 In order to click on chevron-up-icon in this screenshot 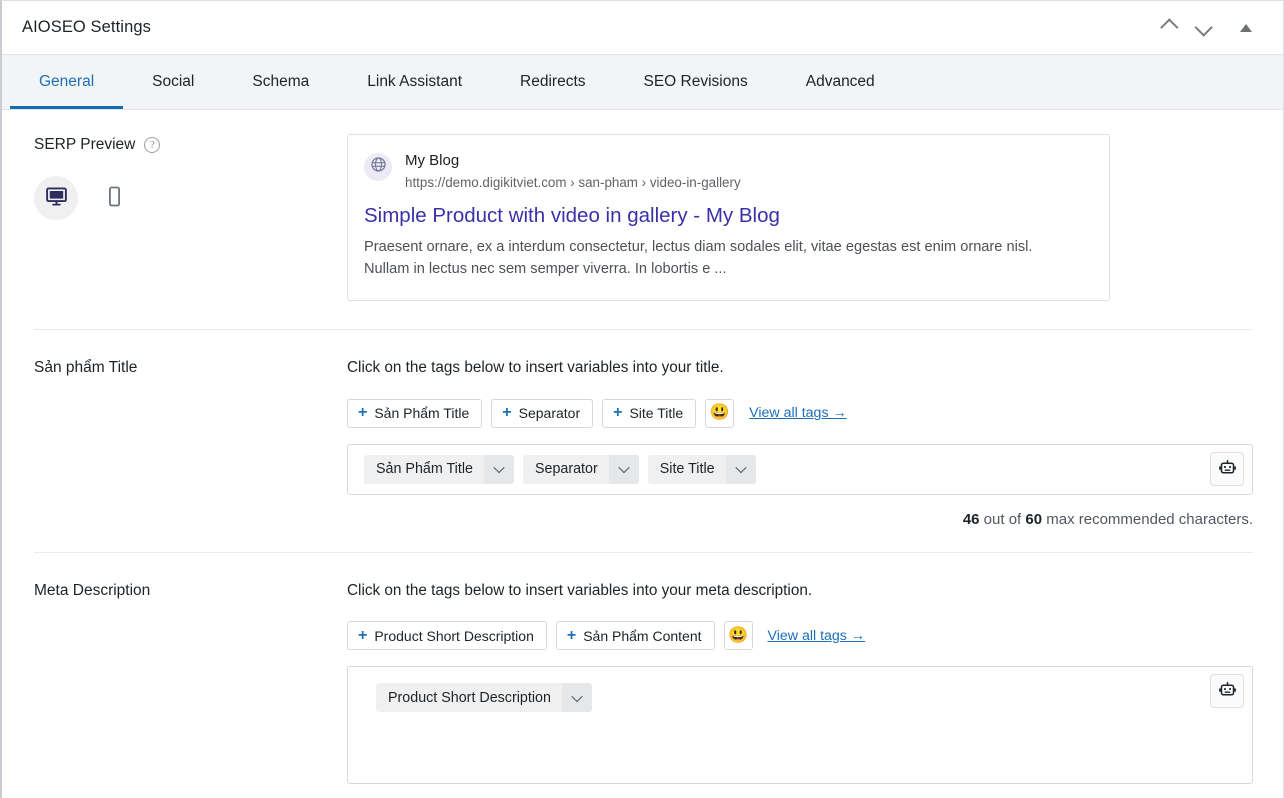, I will do `click(1169, 27)`.